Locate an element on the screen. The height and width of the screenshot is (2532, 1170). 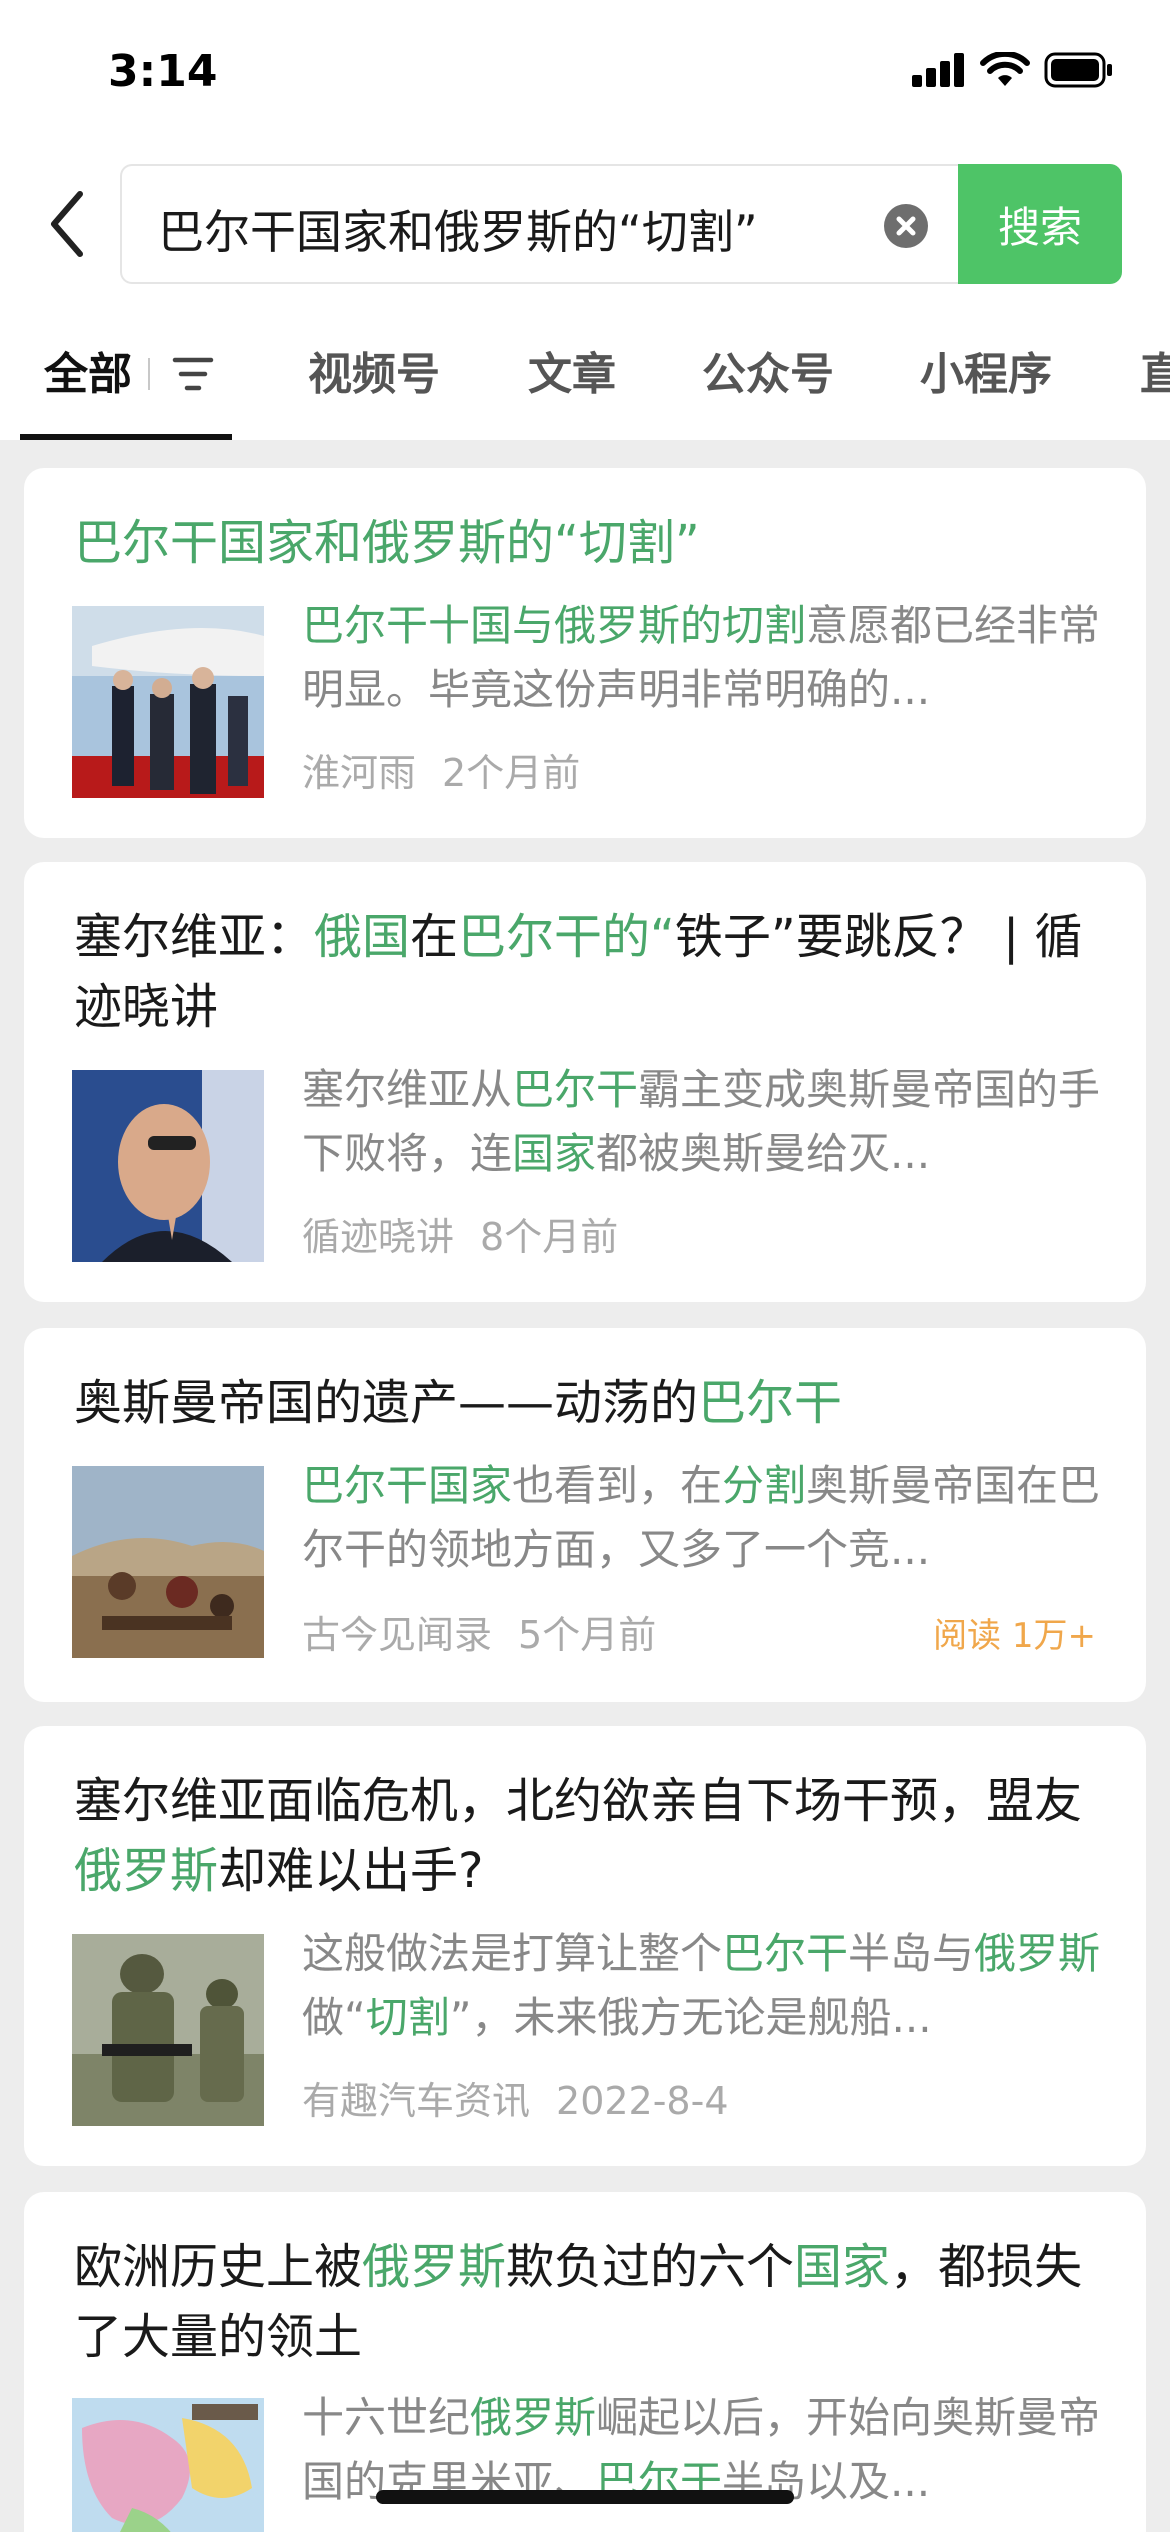
wifi-icon is located at coordinates (1005, 69).